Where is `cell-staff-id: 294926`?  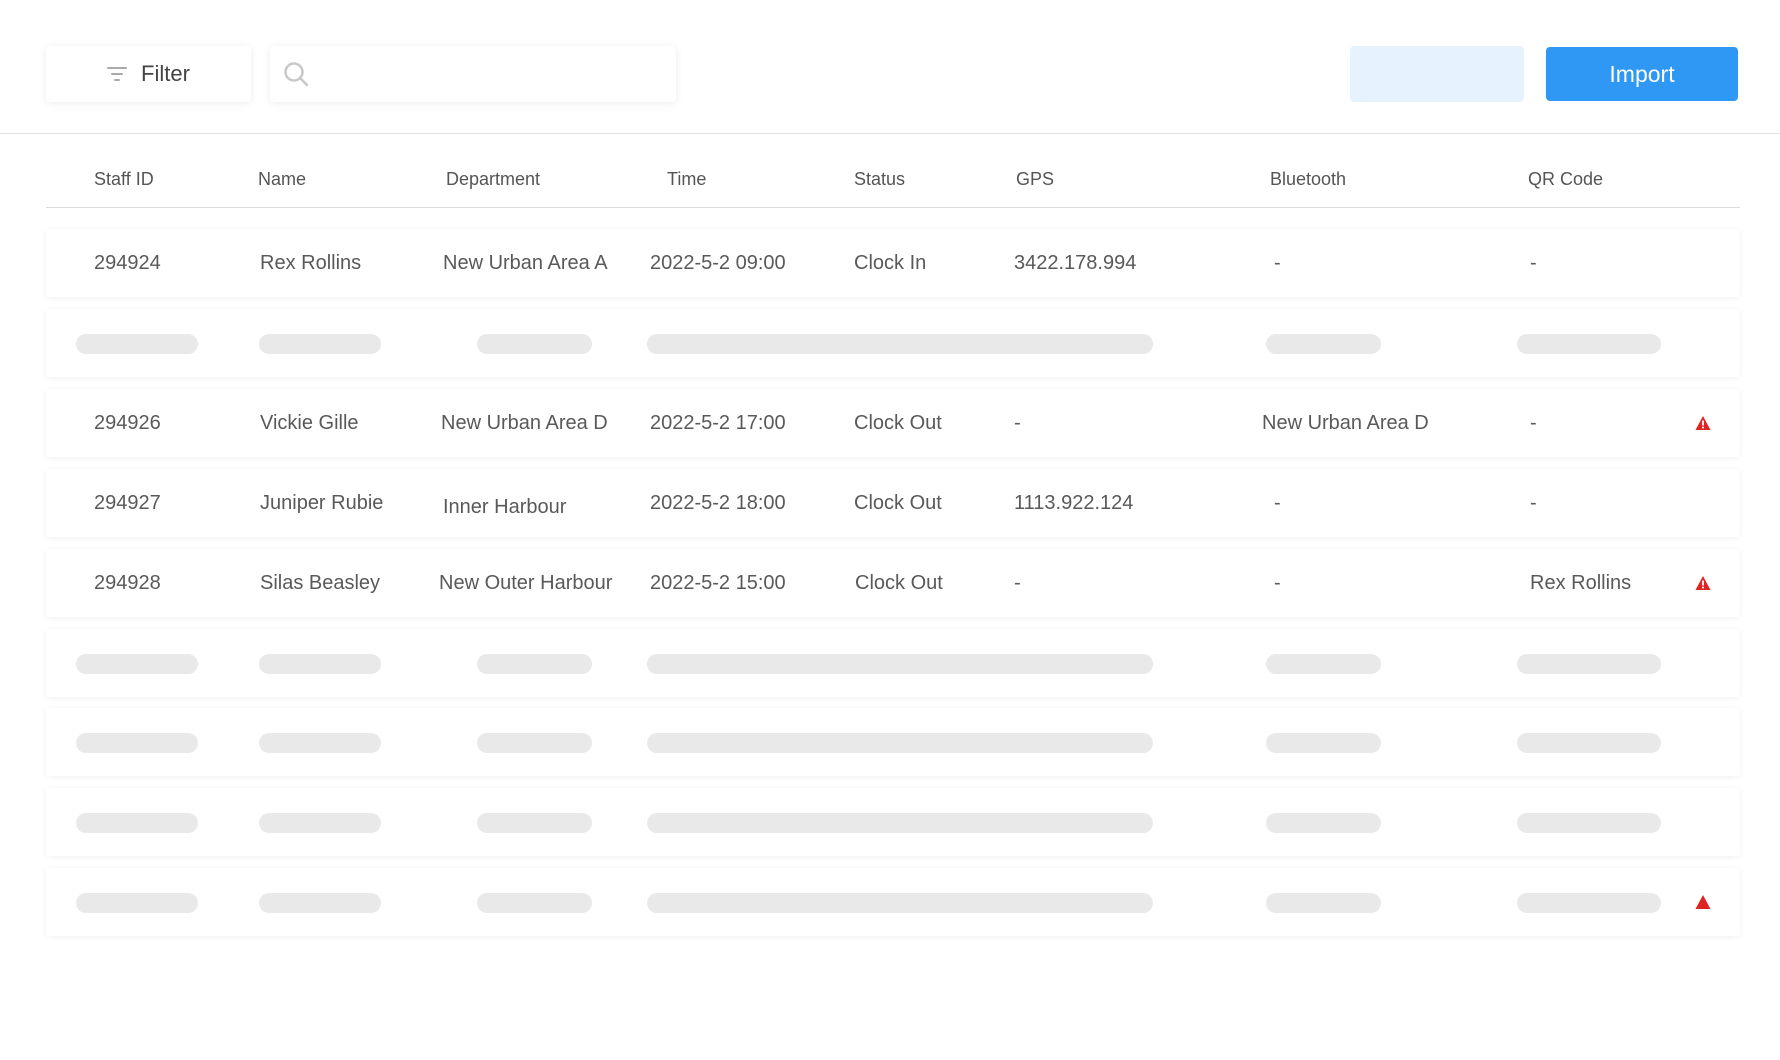
cell-staff-id: 294926 is located at coordinates (127, 423).